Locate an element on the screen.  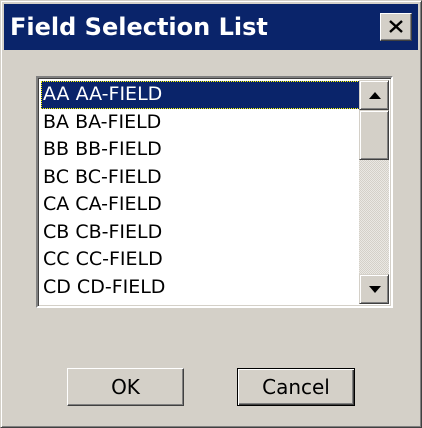
vertical-scrollbar is located at coordinates (374, 192).